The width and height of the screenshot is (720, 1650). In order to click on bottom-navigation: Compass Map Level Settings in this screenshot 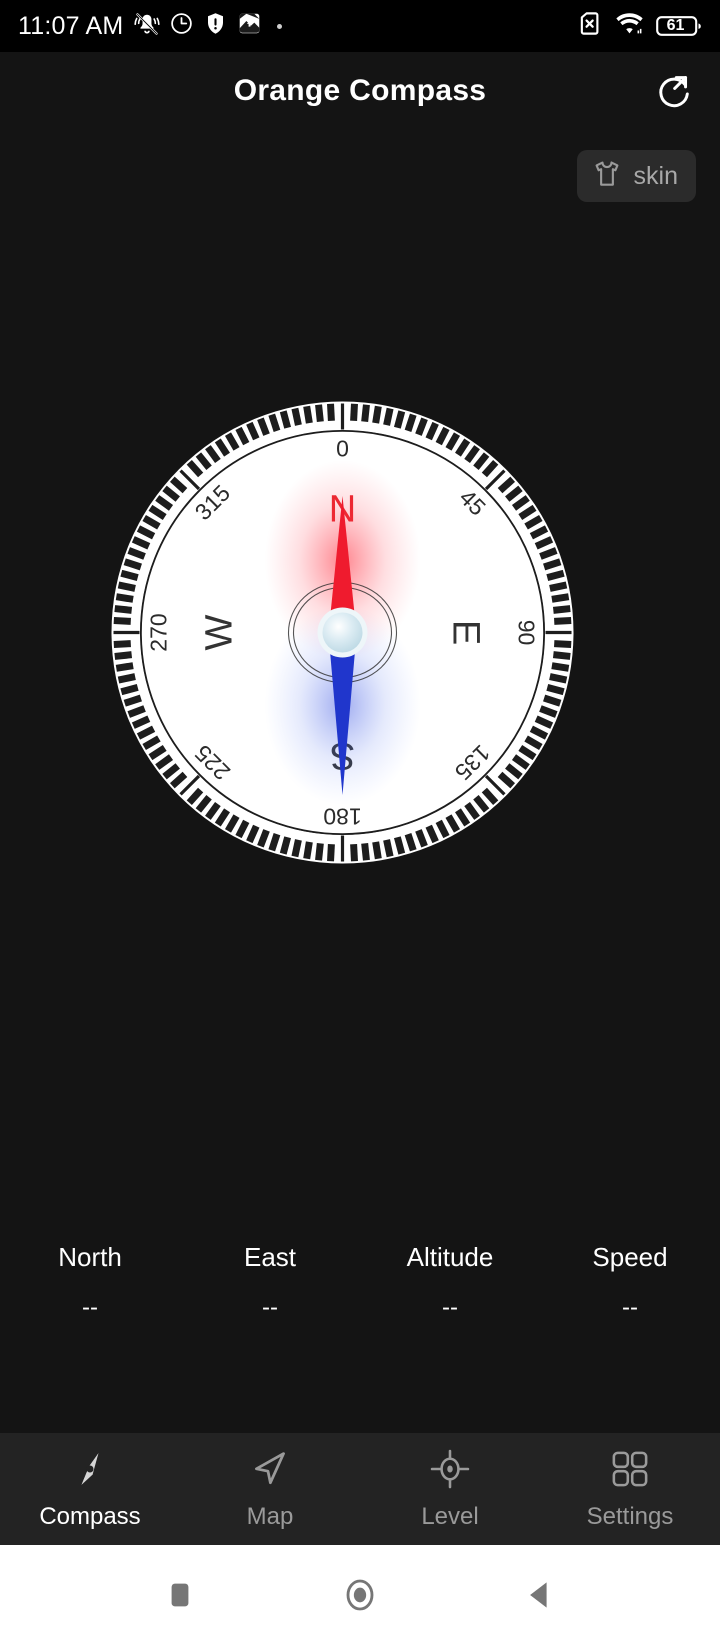, I will do `click(360, 1489)`.